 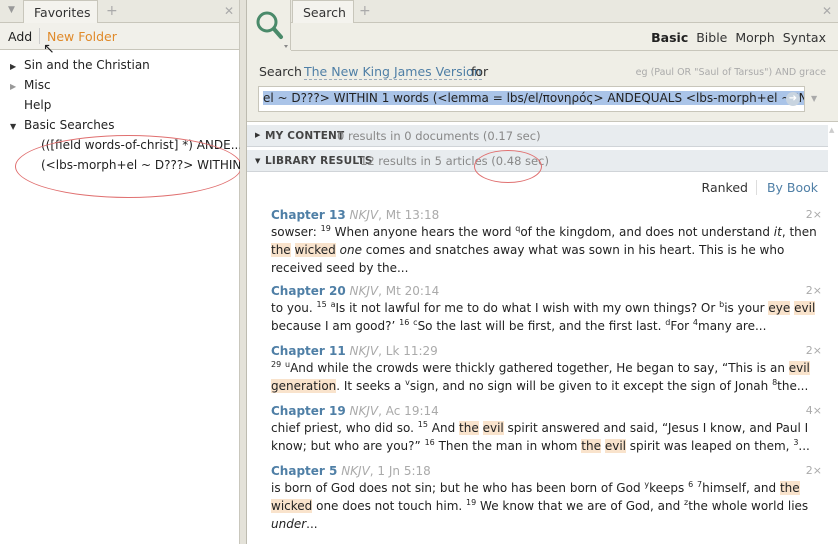 I want to click on snippet-text: , then, so click(x=799, y=232).